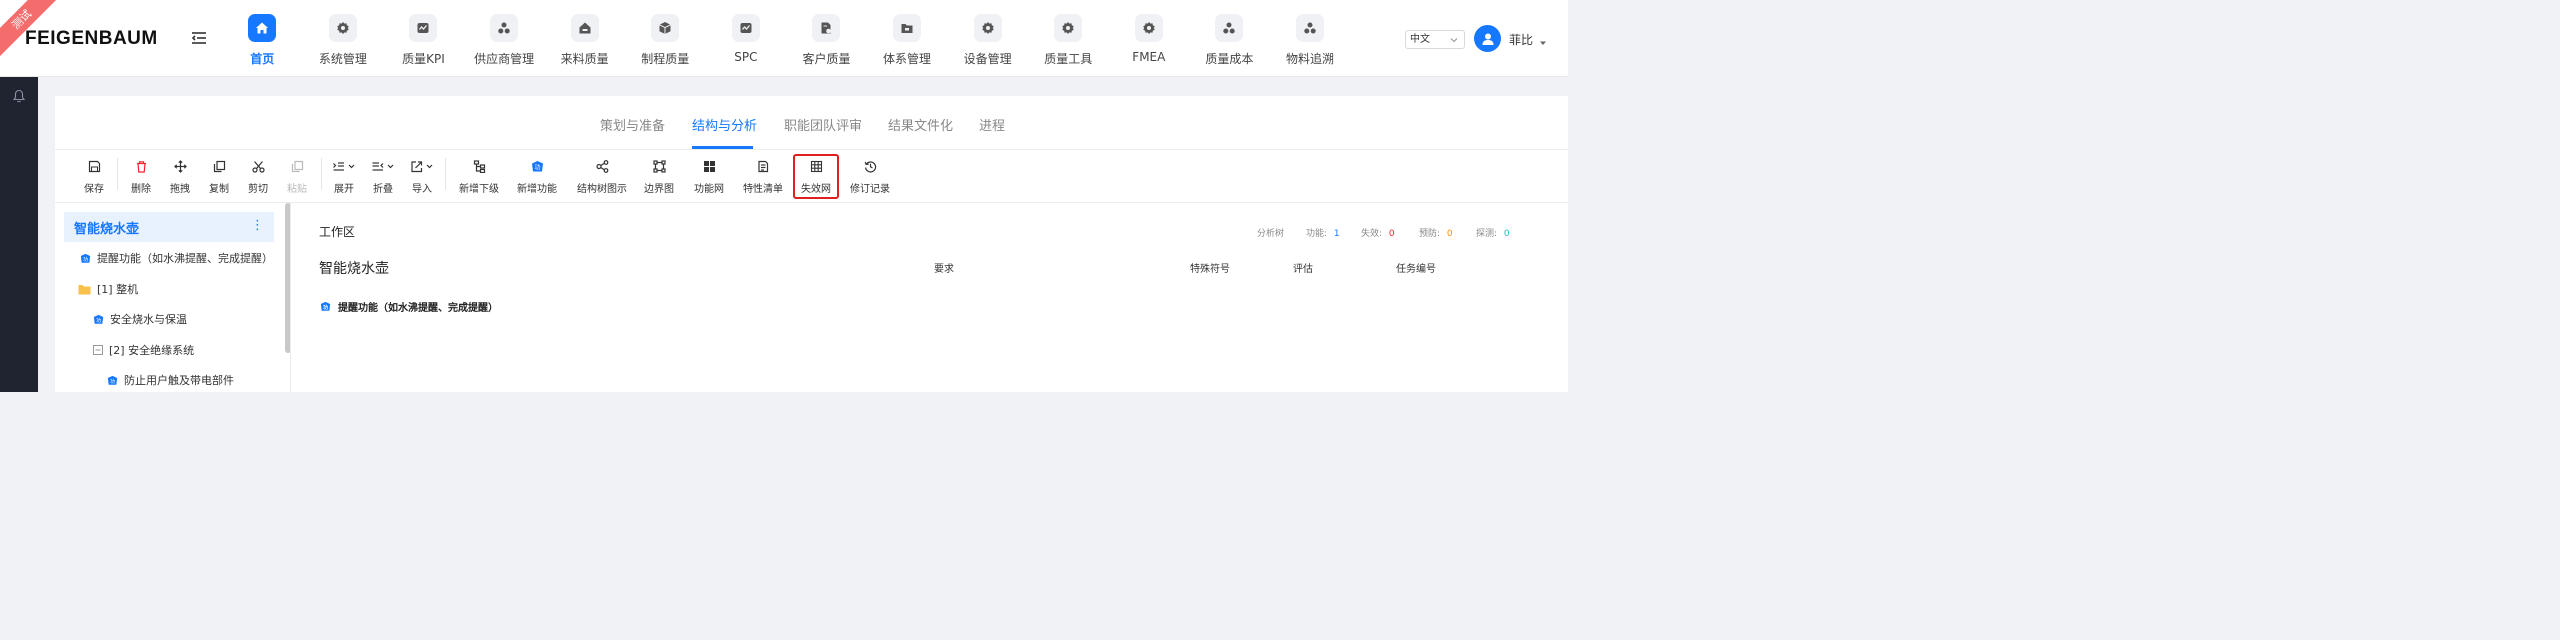 This screenshot has width=2560, height=640. I want to click on tree-node: 功 提醒功能（如水沸提醒、完成提醒）, so click(176, 258).